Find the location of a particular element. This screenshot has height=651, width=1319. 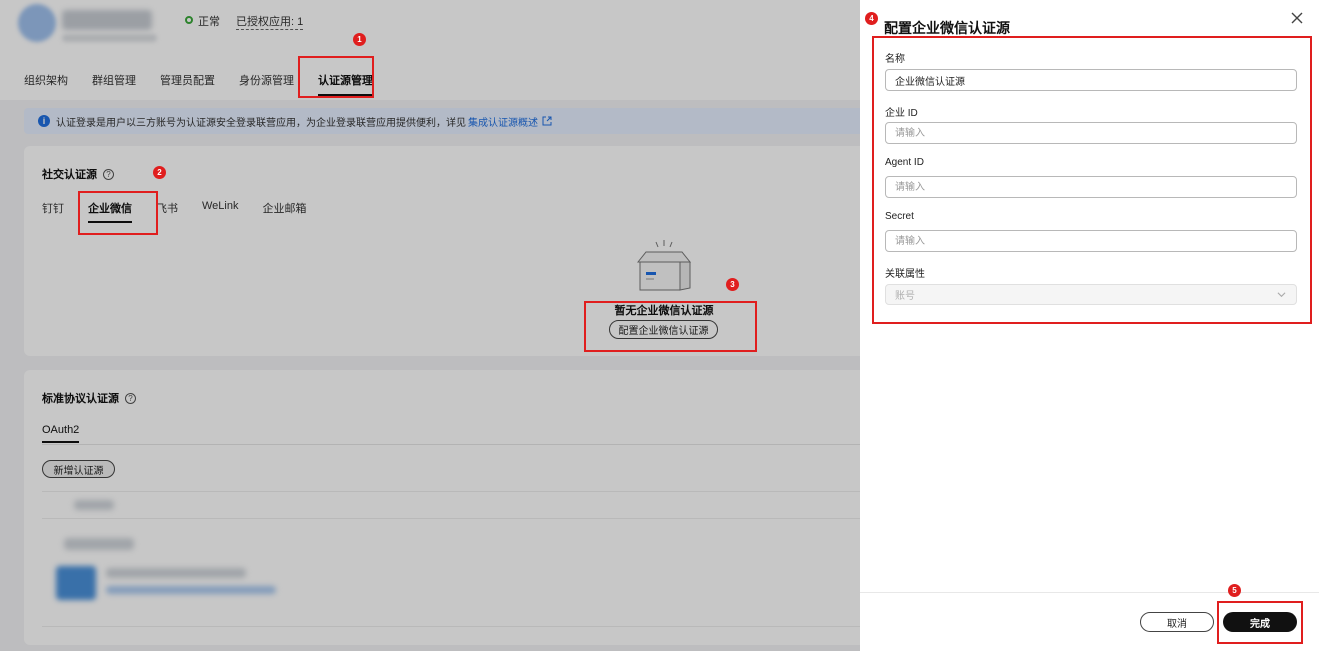

drawer-title: 配置企业微信认证源 is located at coordinates (947, 28).